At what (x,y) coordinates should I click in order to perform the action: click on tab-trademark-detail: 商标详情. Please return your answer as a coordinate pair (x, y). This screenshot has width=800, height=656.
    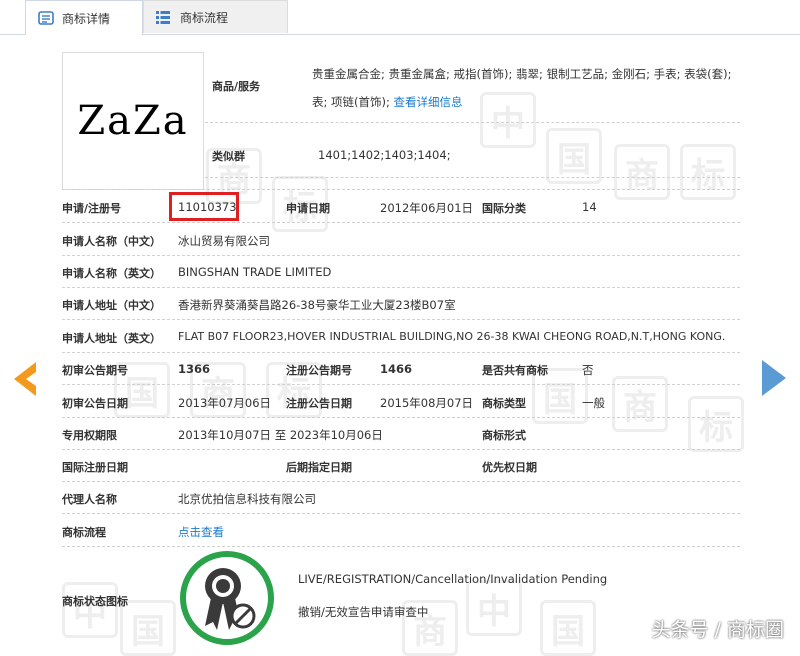
    Looking at the image, I should click on (84, 17).